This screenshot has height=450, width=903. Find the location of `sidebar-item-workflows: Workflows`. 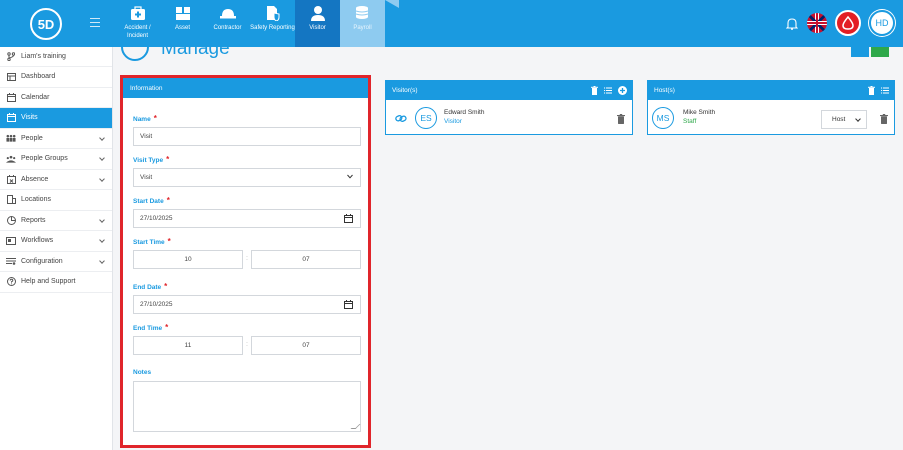

sidebar-item-workflows: Workflows is located at coordinates (56, 241).